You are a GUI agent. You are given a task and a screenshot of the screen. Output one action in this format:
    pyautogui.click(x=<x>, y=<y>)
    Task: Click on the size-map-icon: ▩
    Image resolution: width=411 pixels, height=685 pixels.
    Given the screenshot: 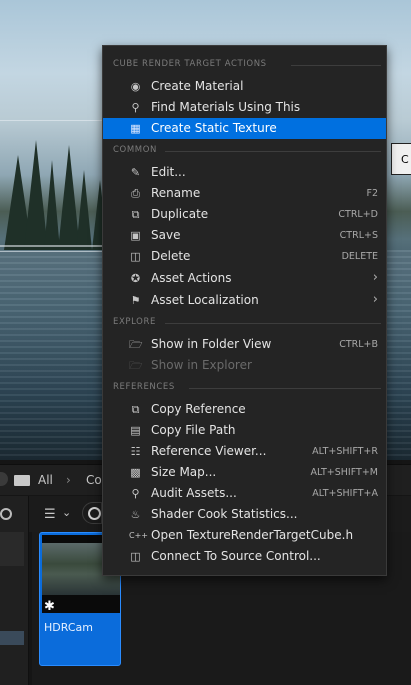 What is the action you would take?
    pyautogui.click(x=135, y=472)
    